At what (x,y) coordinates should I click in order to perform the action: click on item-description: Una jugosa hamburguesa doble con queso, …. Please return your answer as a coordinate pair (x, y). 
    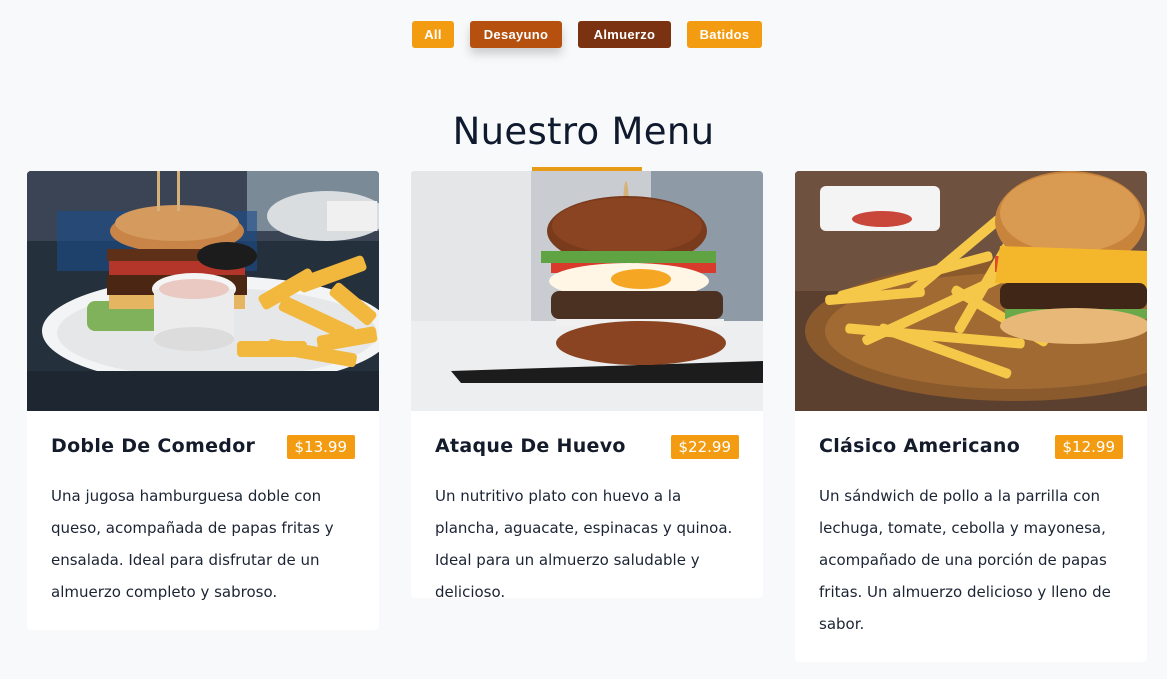
    Looking at the image, I should click on (192, 544).